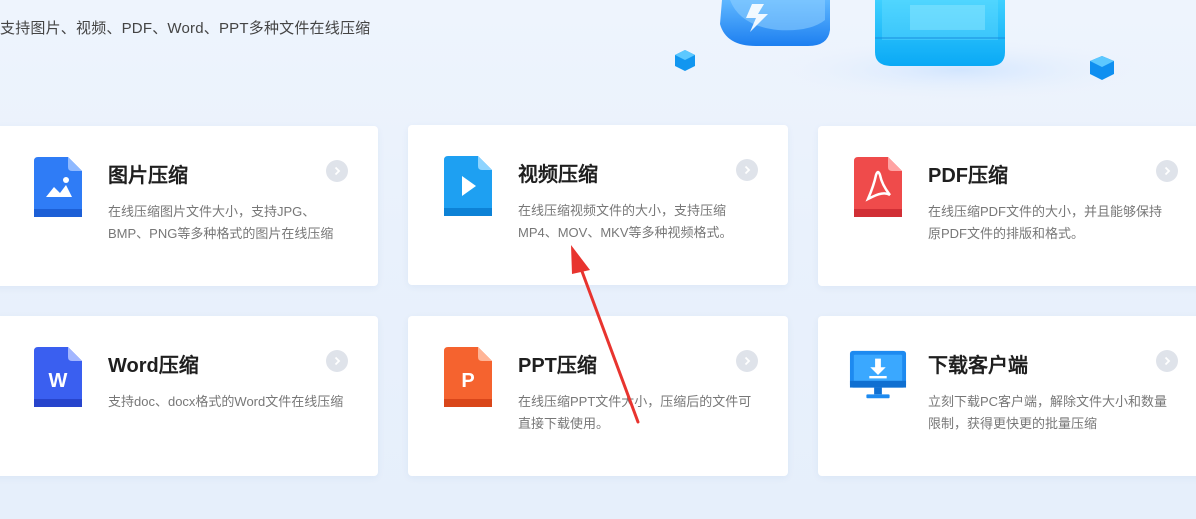  What do you see at coordinates (58, 187) in the screenshot?
I see `image-file-icon` at bounding box center [58, 187].